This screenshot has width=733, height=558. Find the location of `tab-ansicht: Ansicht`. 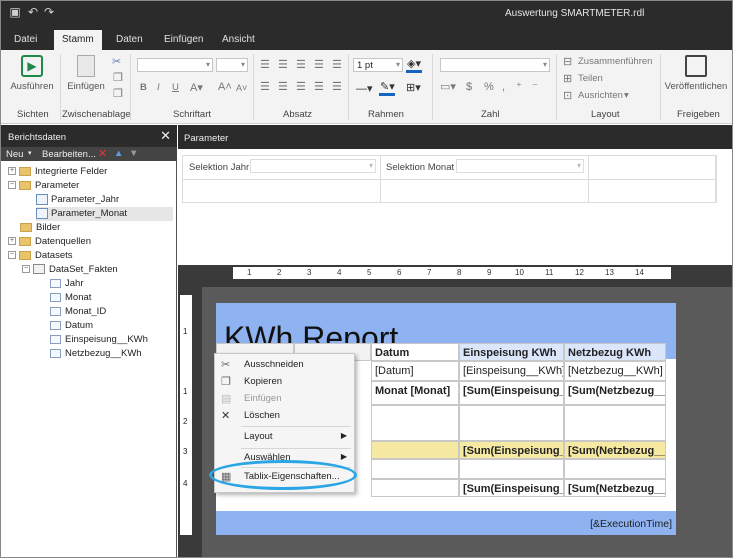

tab-ansicht: Ansicht is located at coordinates (238, 39).